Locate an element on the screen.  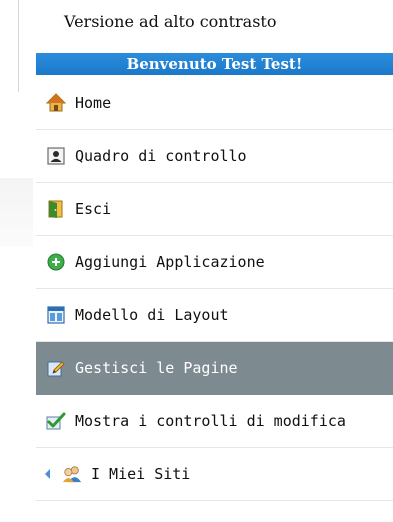
menu-item-manage-pages: Gestisci le Pagine is located at coordinates (214, 368).